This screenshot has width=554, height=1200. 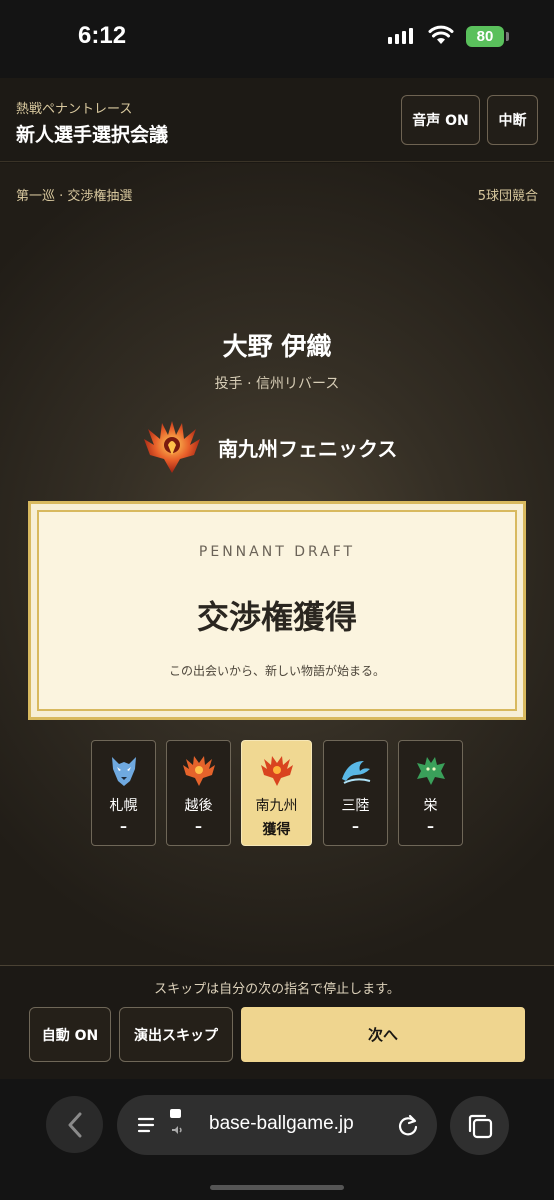 What do you see at coordinates (176, 1121) in the screenshot?
I see `extension-icon` at bounding box center [176, 1121].